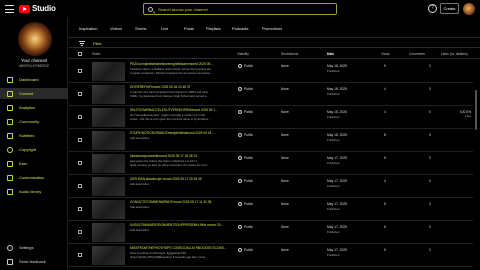 This screenshot has width=480, height=270. Describe the element at coordinates (34, 247) in the screenshot. I see `sidebar-item-settings: Settings` at that location.